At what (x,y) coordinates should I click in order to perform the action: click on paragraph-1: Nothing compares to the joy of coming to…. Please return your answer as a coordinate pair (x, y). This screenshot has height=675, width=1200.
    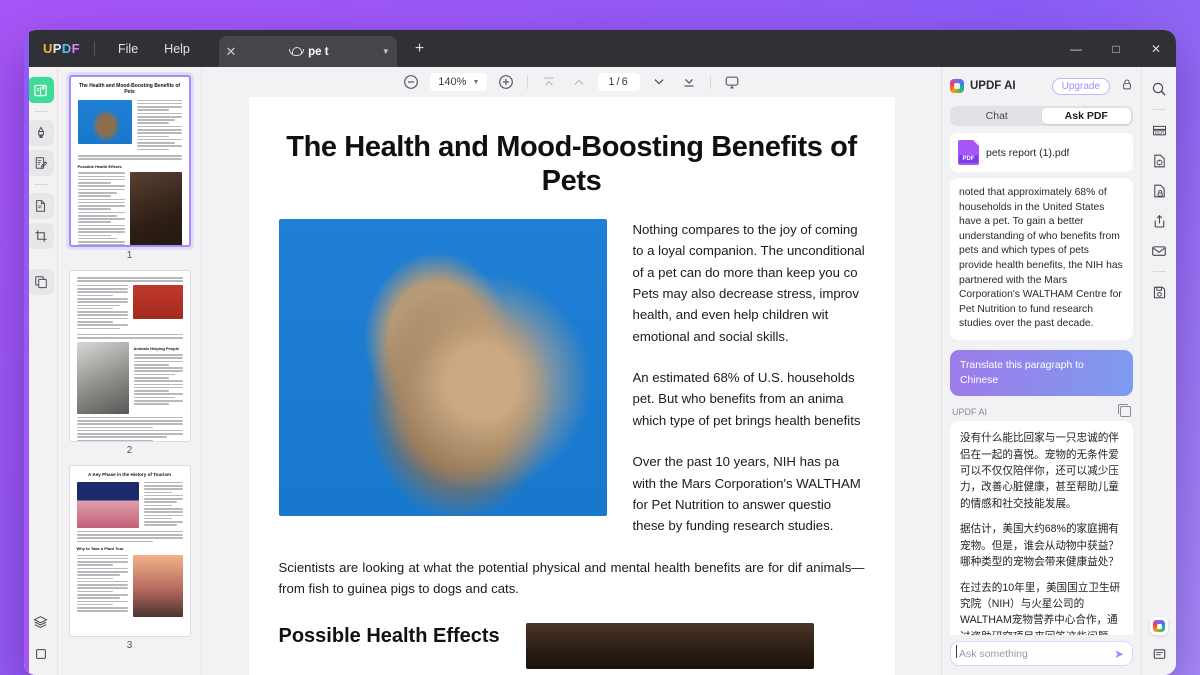
    Looking at the image, I should click on (749, 283).